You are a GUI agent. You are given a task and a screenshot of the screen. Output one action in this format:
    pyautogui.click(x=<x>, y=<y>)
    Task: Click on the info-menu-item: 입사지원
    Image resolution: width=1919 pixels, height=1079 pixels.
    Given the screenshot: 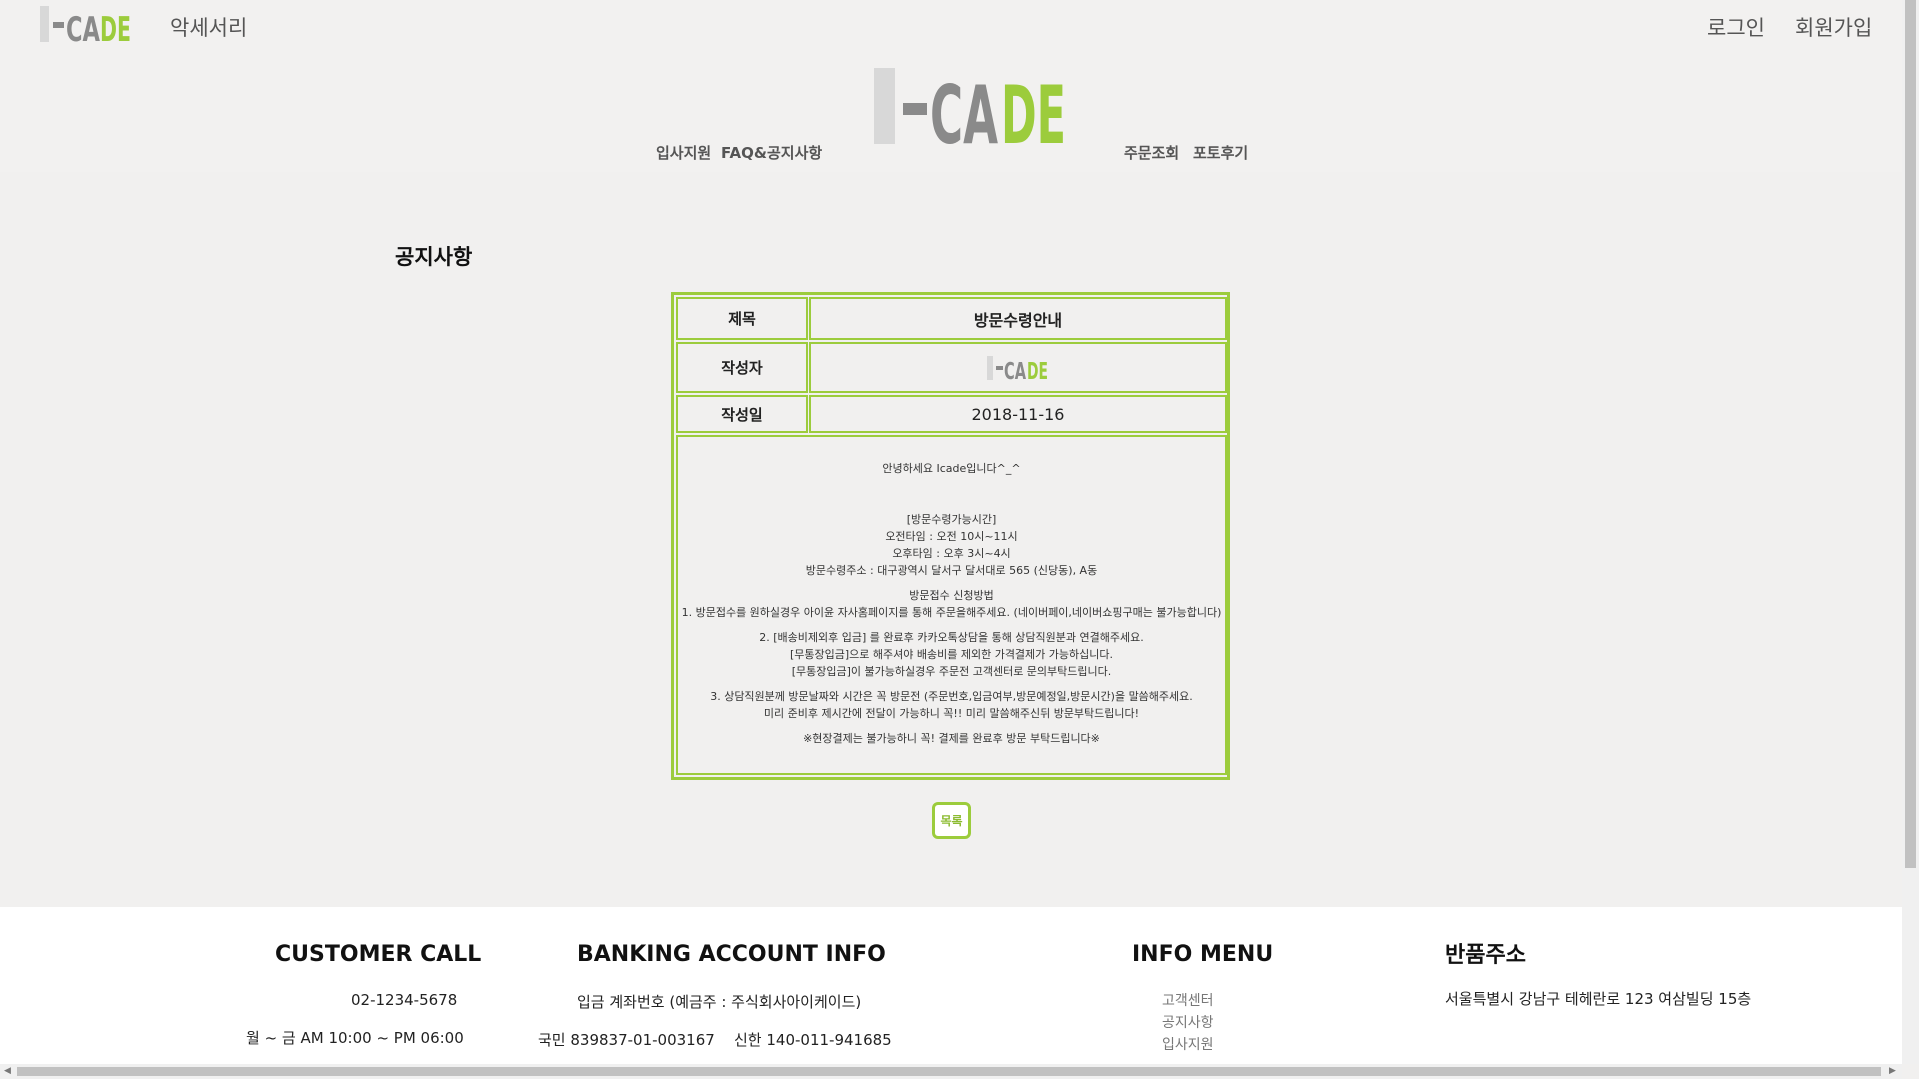 What is the action you would take?
    pyautogui.click(x=1188, y=1045)
    